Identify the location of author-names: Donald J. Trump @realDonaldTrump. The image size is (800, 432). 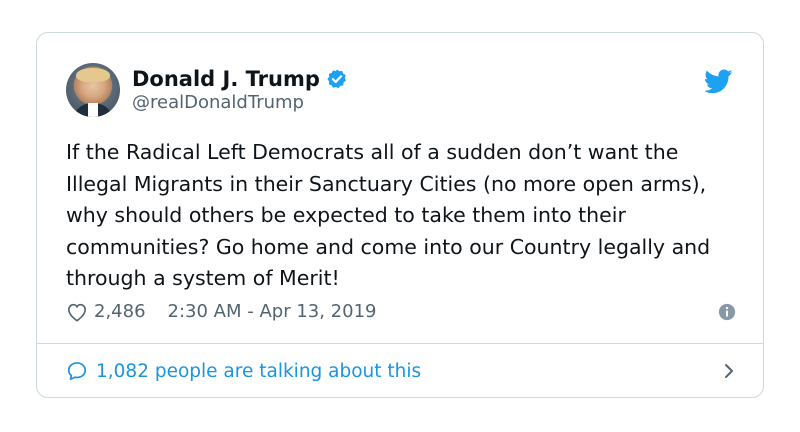
(240, 90).